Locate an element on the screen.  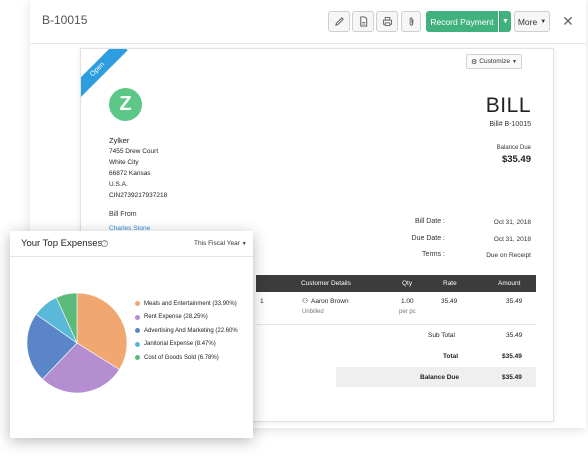
printer-icon is located at coordinates (387, 21).